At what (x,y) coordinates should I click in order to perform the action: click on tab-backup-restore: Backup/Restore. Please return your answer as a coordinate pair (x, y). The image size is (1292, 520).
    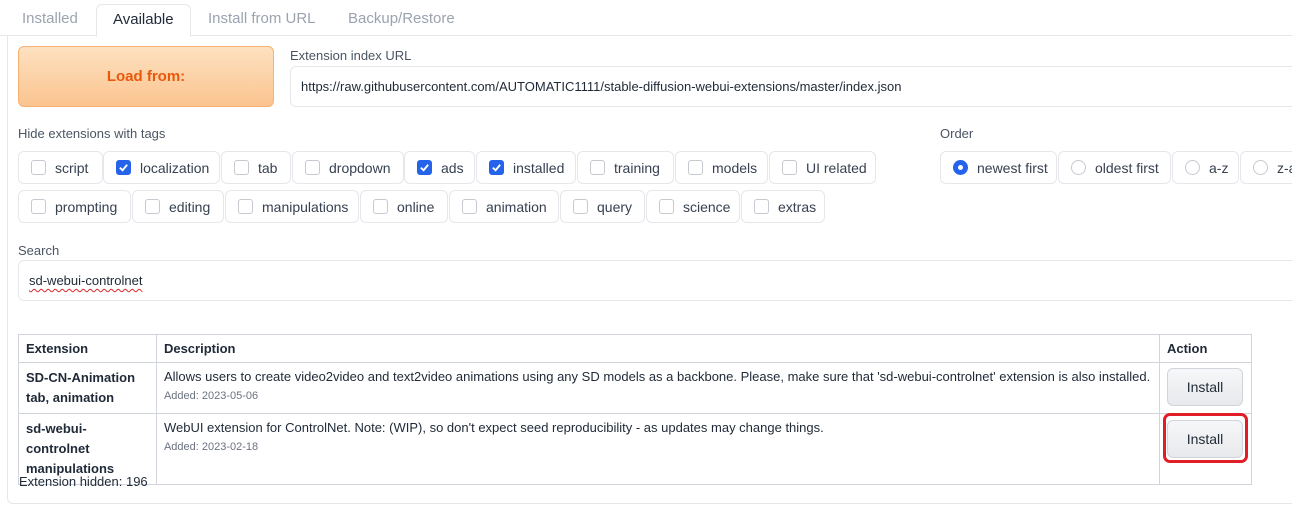
    Looking at the image, I should click on (401, 20).